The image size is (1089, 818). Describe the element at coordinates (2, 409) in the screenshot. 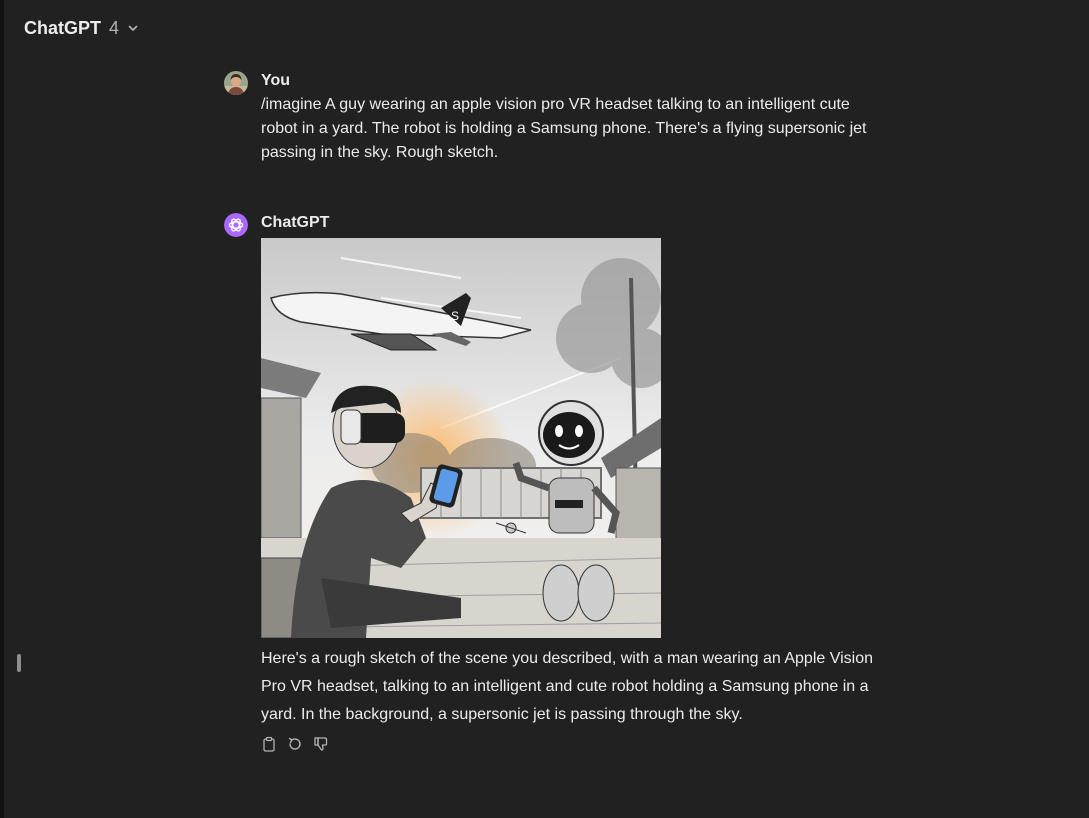

I see `sidebar-edge` at that location.